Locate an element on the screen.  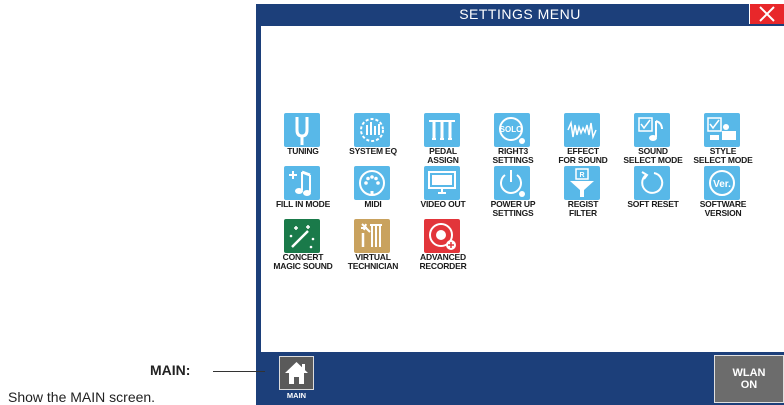
main-button-label: MAIN is located at coordinates (296, 395).